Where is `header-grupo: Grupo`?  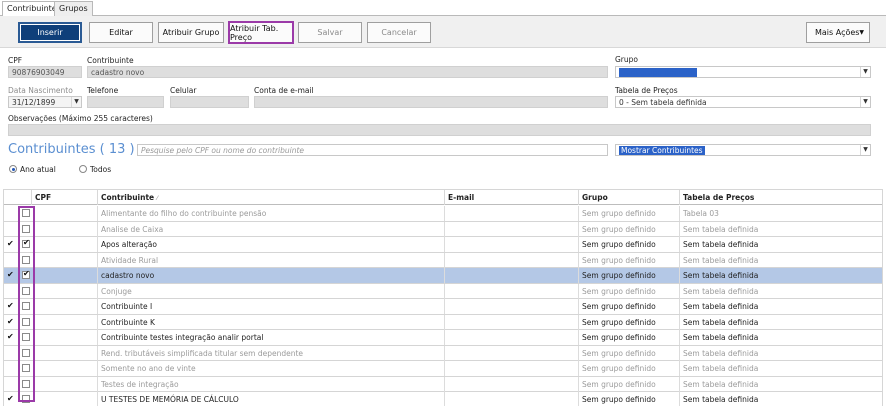
header-grupo: Grupo is located at coordinates (629, 197).